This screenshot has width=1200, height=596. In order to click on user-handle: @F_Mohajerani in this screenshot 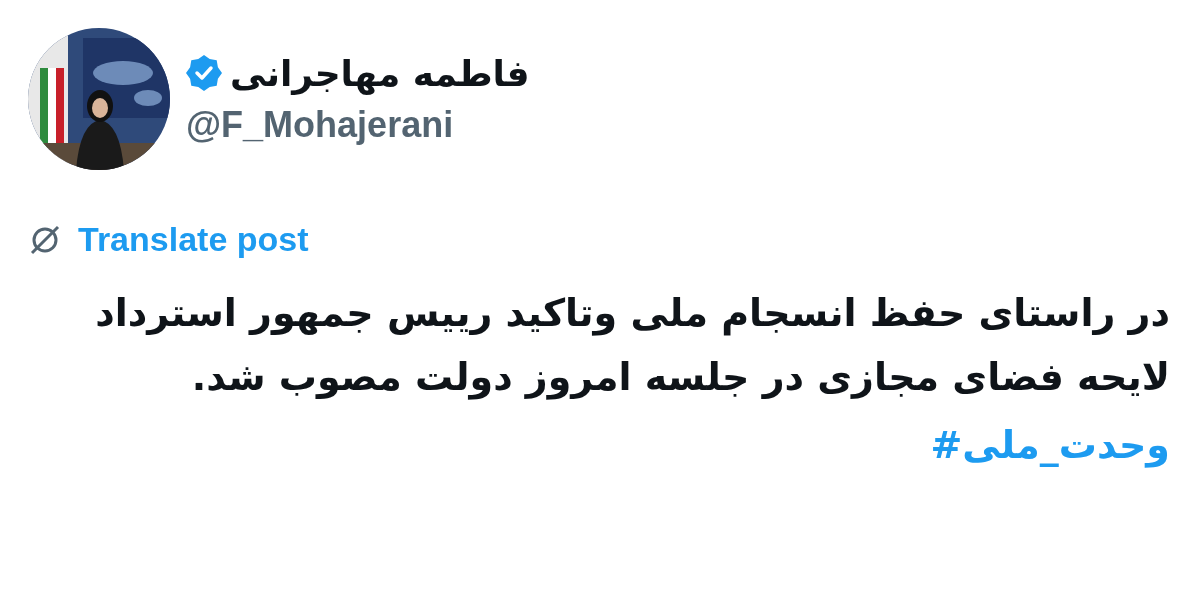, I will do `click(320, 125)`.